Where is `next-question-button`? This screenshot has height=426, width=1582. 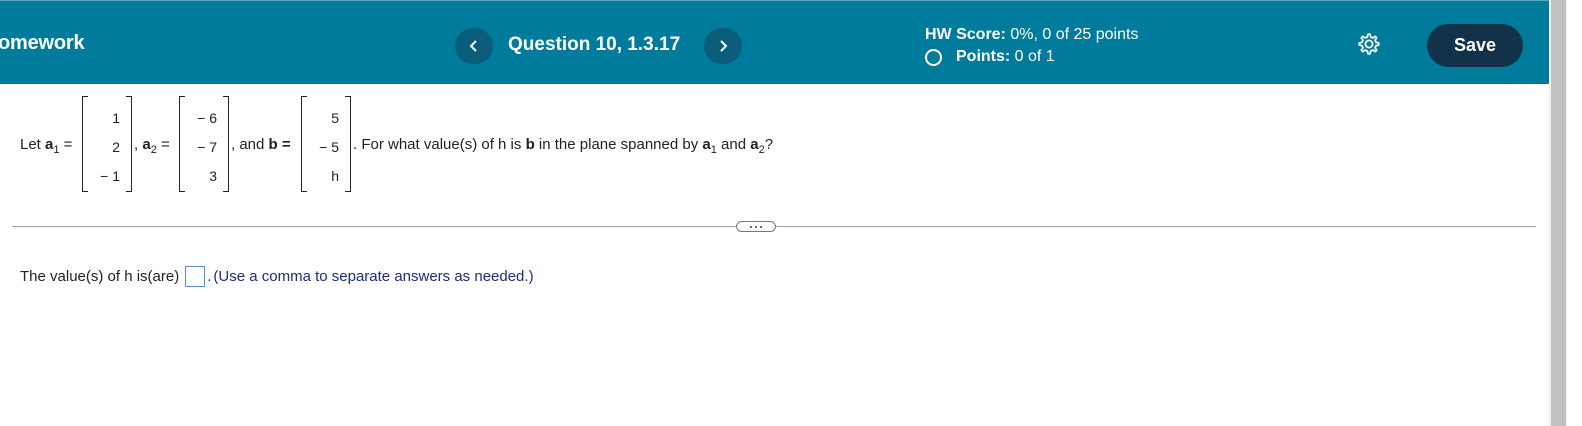 next-question-button is located at coordinates (723, 46).